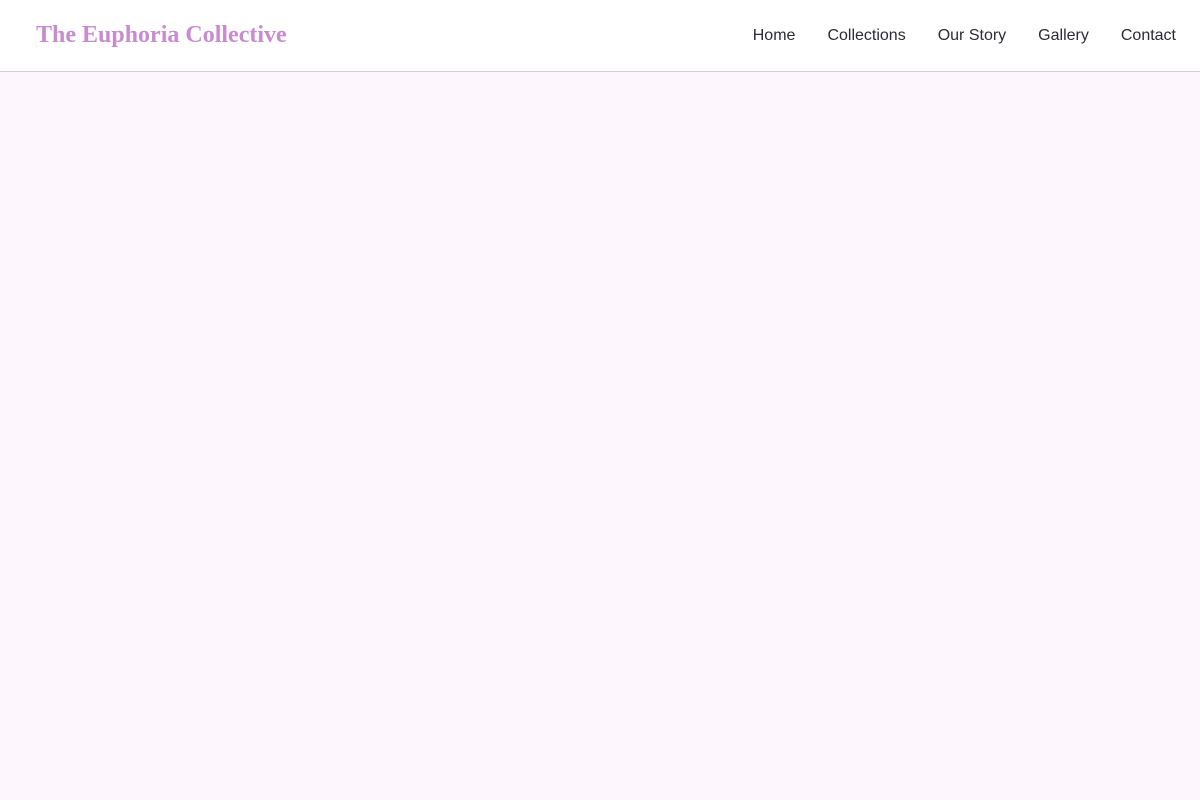 Image resolution: width=1200 pixels, height=800 pixels. I want to click on nav-link-gallery: Gallery, so click(1063, 35).